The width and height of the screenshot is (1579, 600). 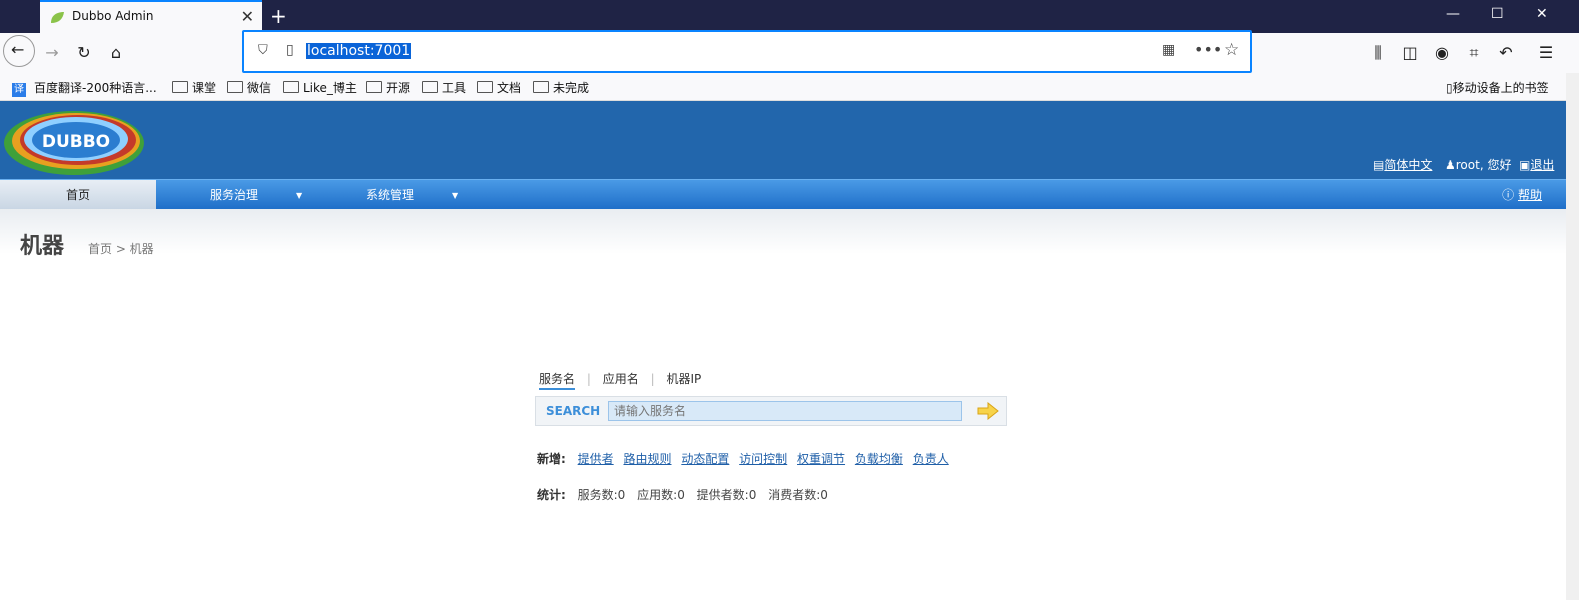 What do you see at coordinates (290, 50) in the screenshot?
I see `page-icon: ▯` at bounding box center [290, 50].